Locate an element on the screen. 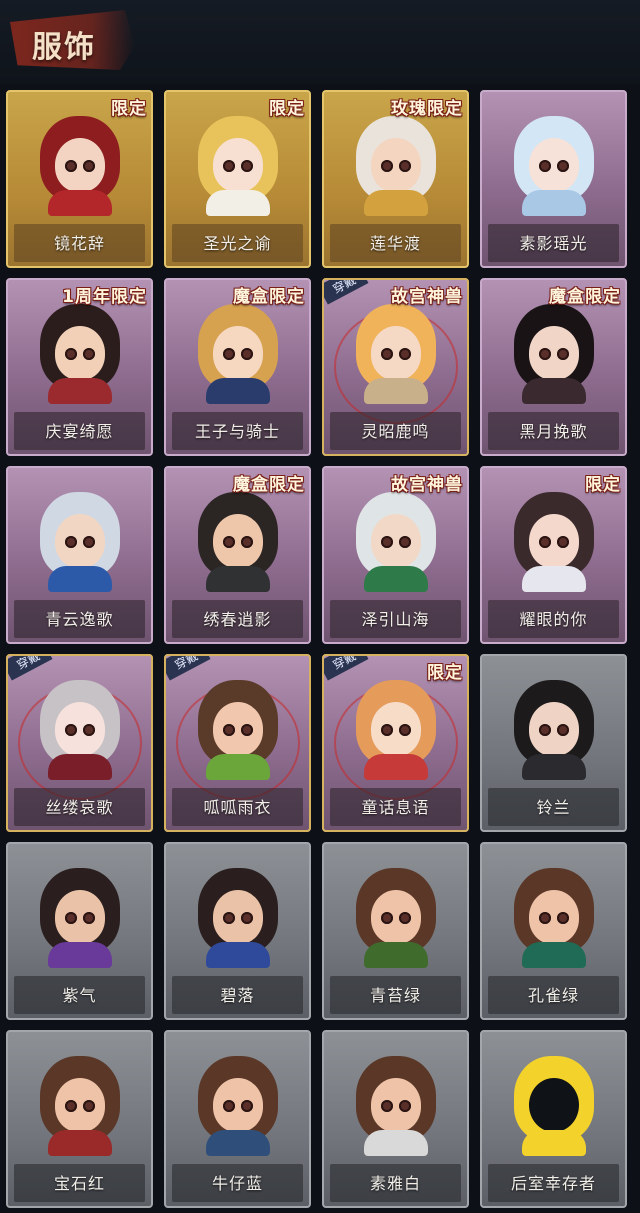 Image resolution: width=640 pixels, height=1213 pixels. costume-name: 牛仔蓝 is located at coordinates (237, 1183).